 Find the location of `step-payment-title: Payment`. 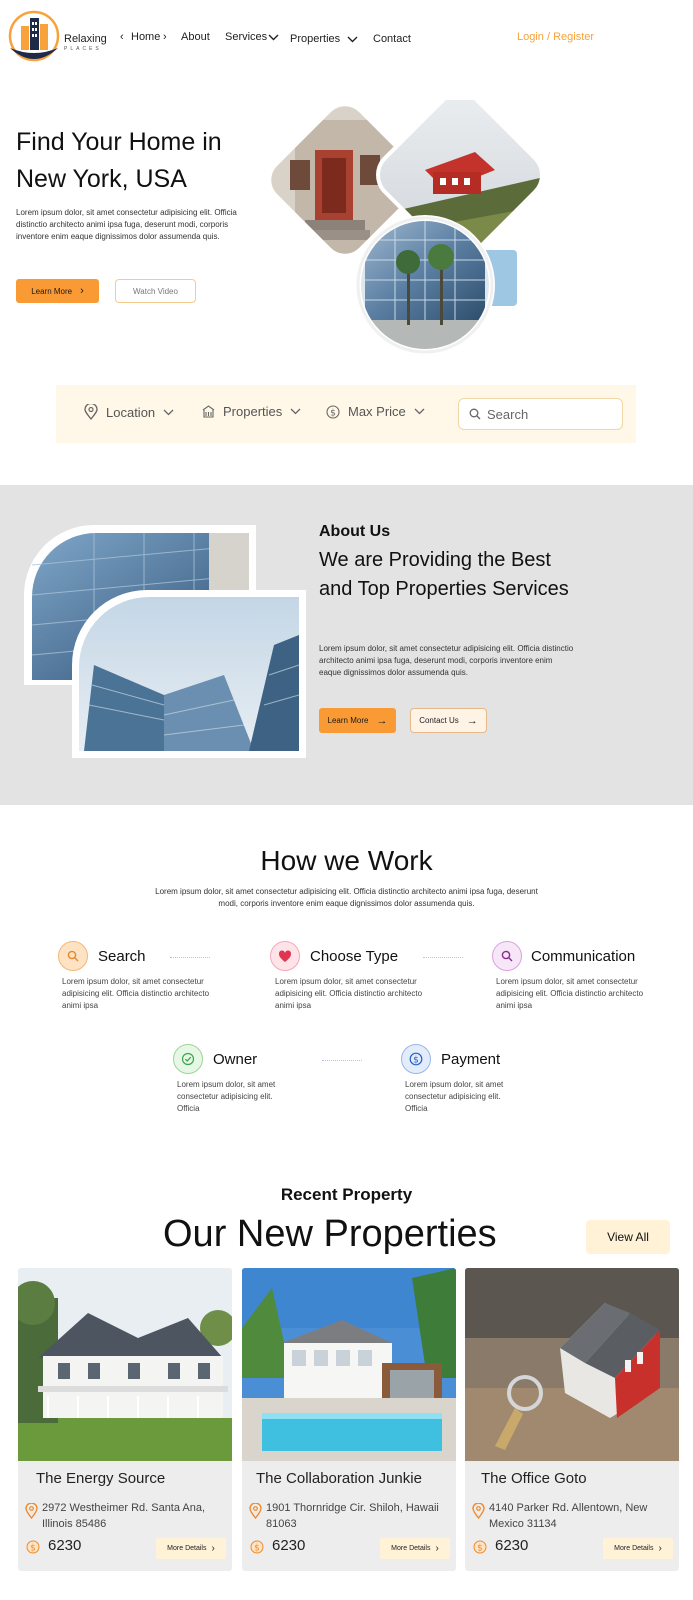

step-payment-title: Payment is located at coordinates (471, 1059).